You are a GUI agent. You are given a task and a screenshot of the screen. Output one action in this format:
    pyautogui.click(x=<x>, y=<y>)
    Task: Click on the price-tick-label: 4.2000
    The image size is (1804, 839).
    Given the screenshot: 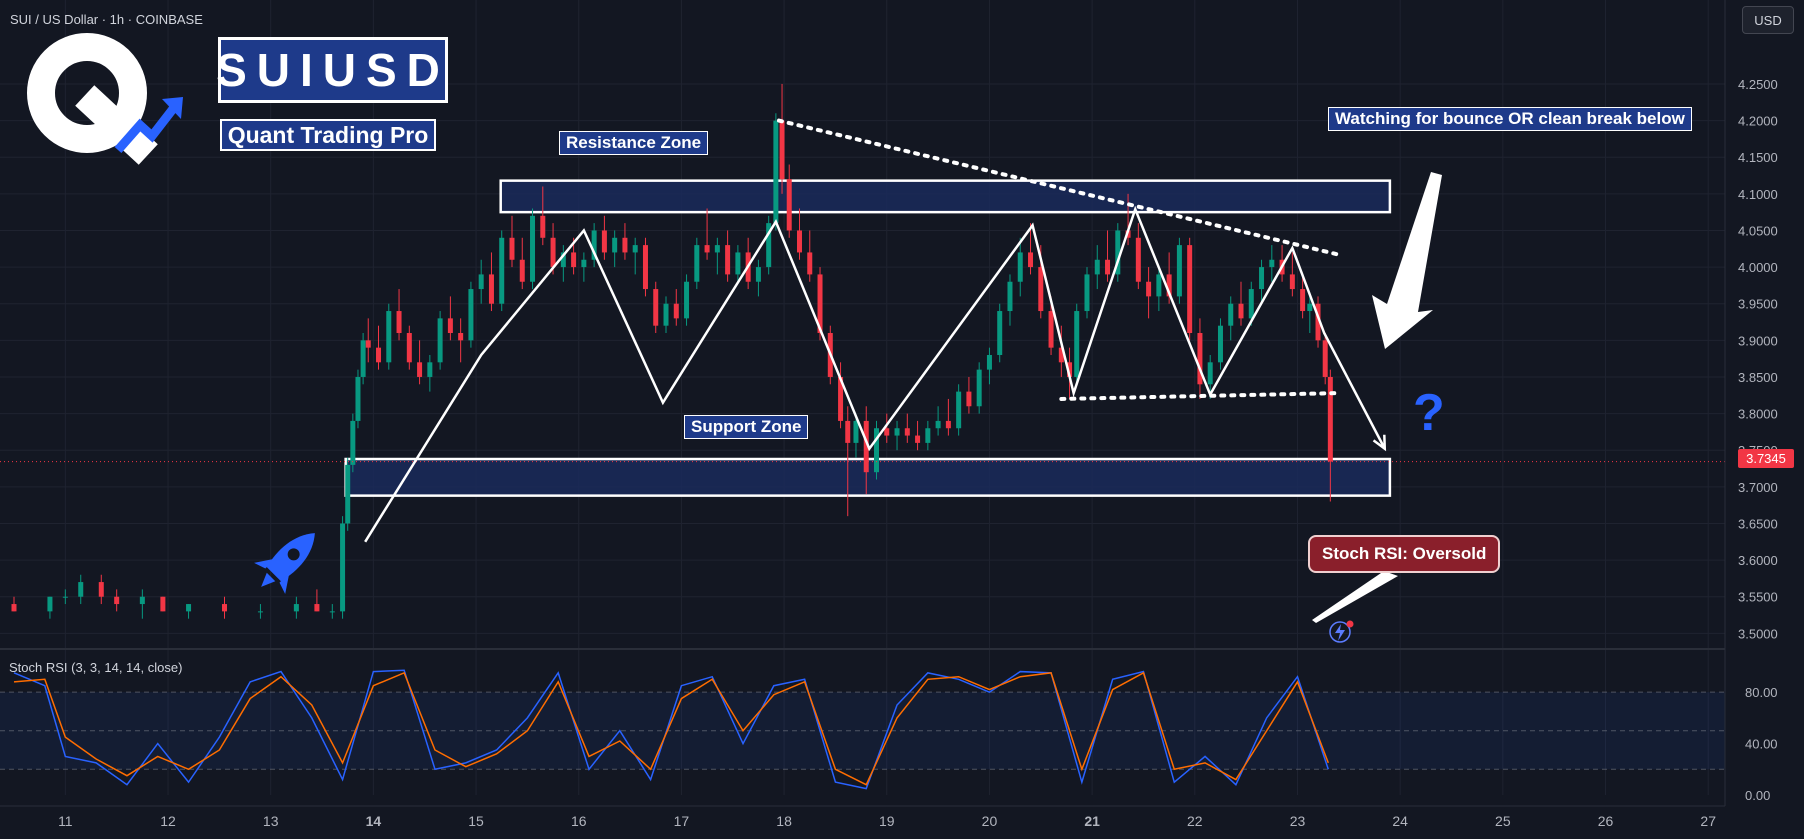 What is the action you would take?
    pyautogui.click(x=1758, y=121)
    